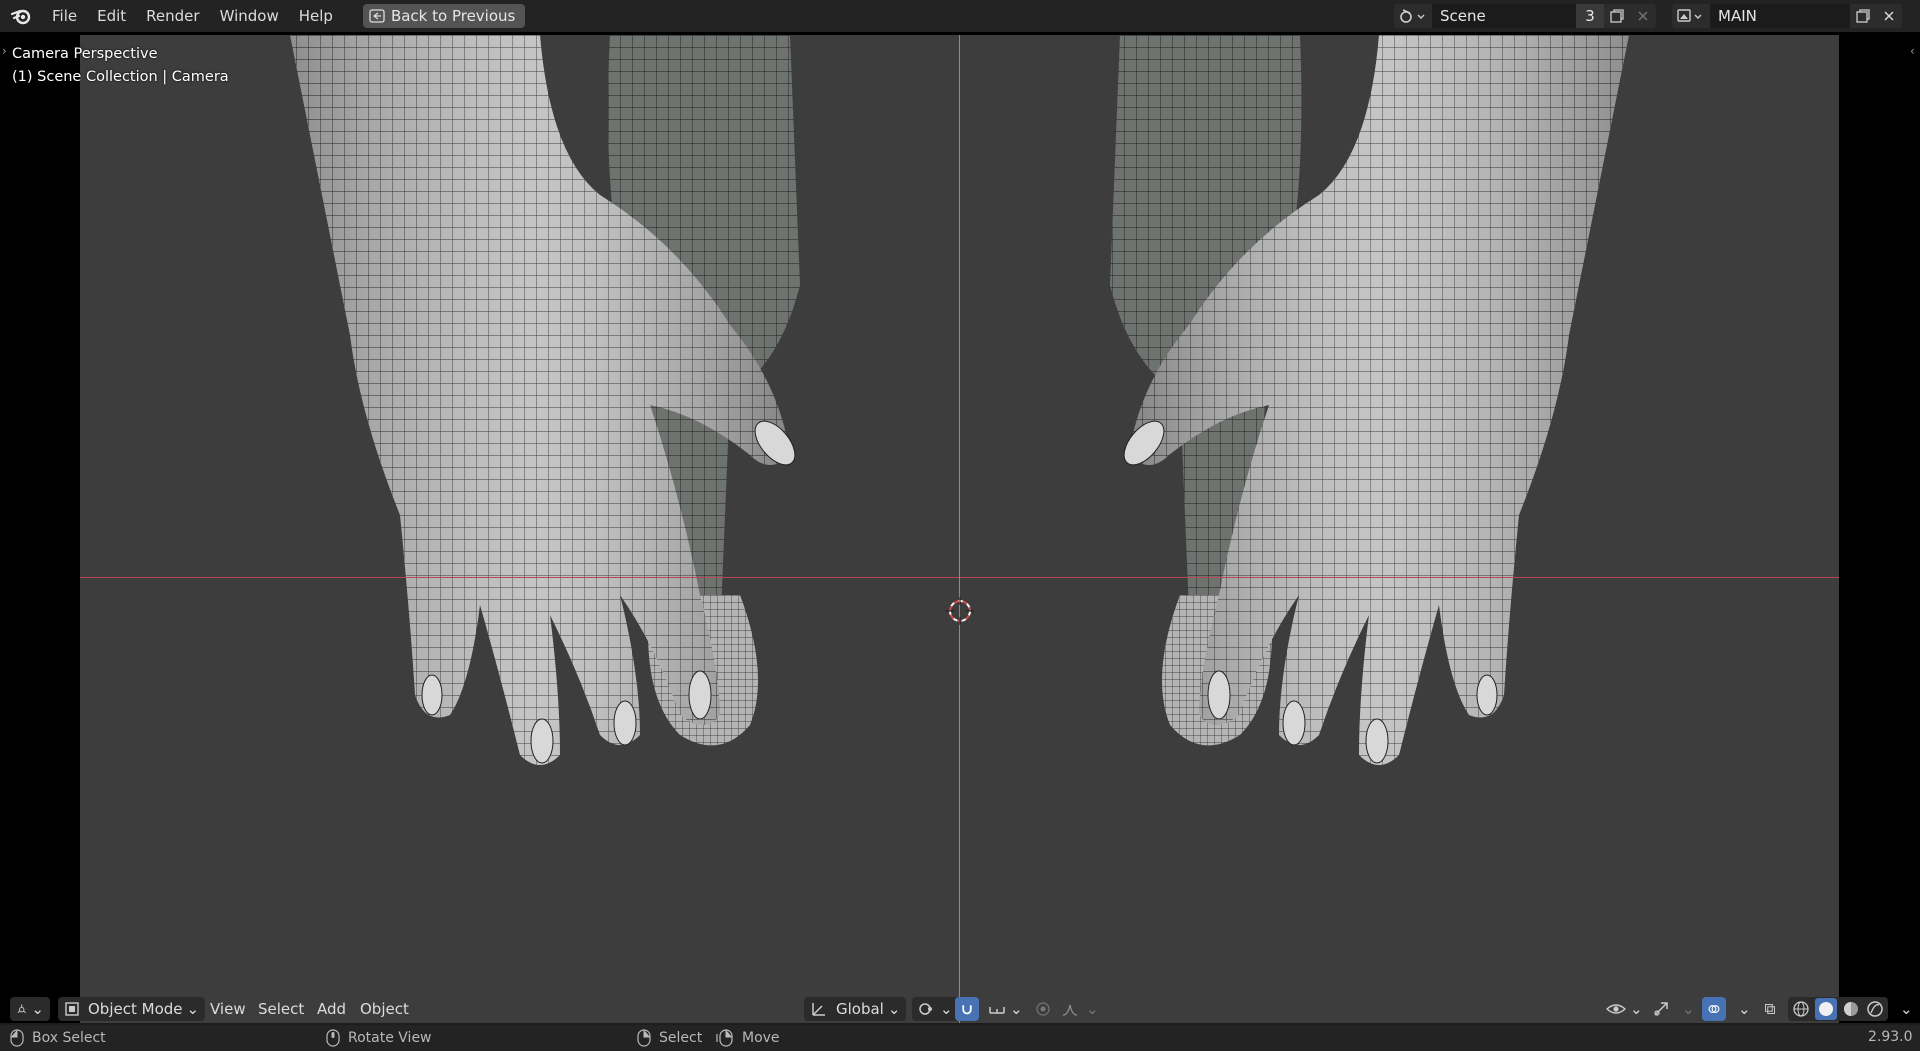 The image size is (1920, 1051). I want to click on gizmo-dropdown: ⌄, so click(1686, 1009).